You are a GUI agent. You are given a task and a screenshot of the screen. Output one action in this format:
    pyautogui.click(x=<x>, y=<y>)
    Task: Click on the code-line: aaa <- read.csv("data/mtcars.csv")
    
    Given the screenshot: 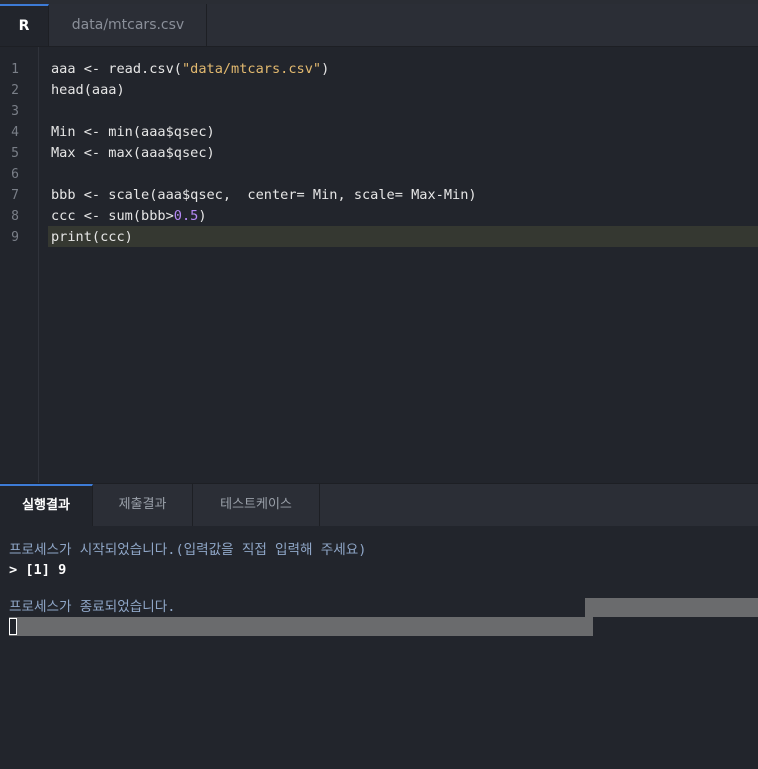 What is the action you would take?
    pyautogui.click(x=190, y=69)
    